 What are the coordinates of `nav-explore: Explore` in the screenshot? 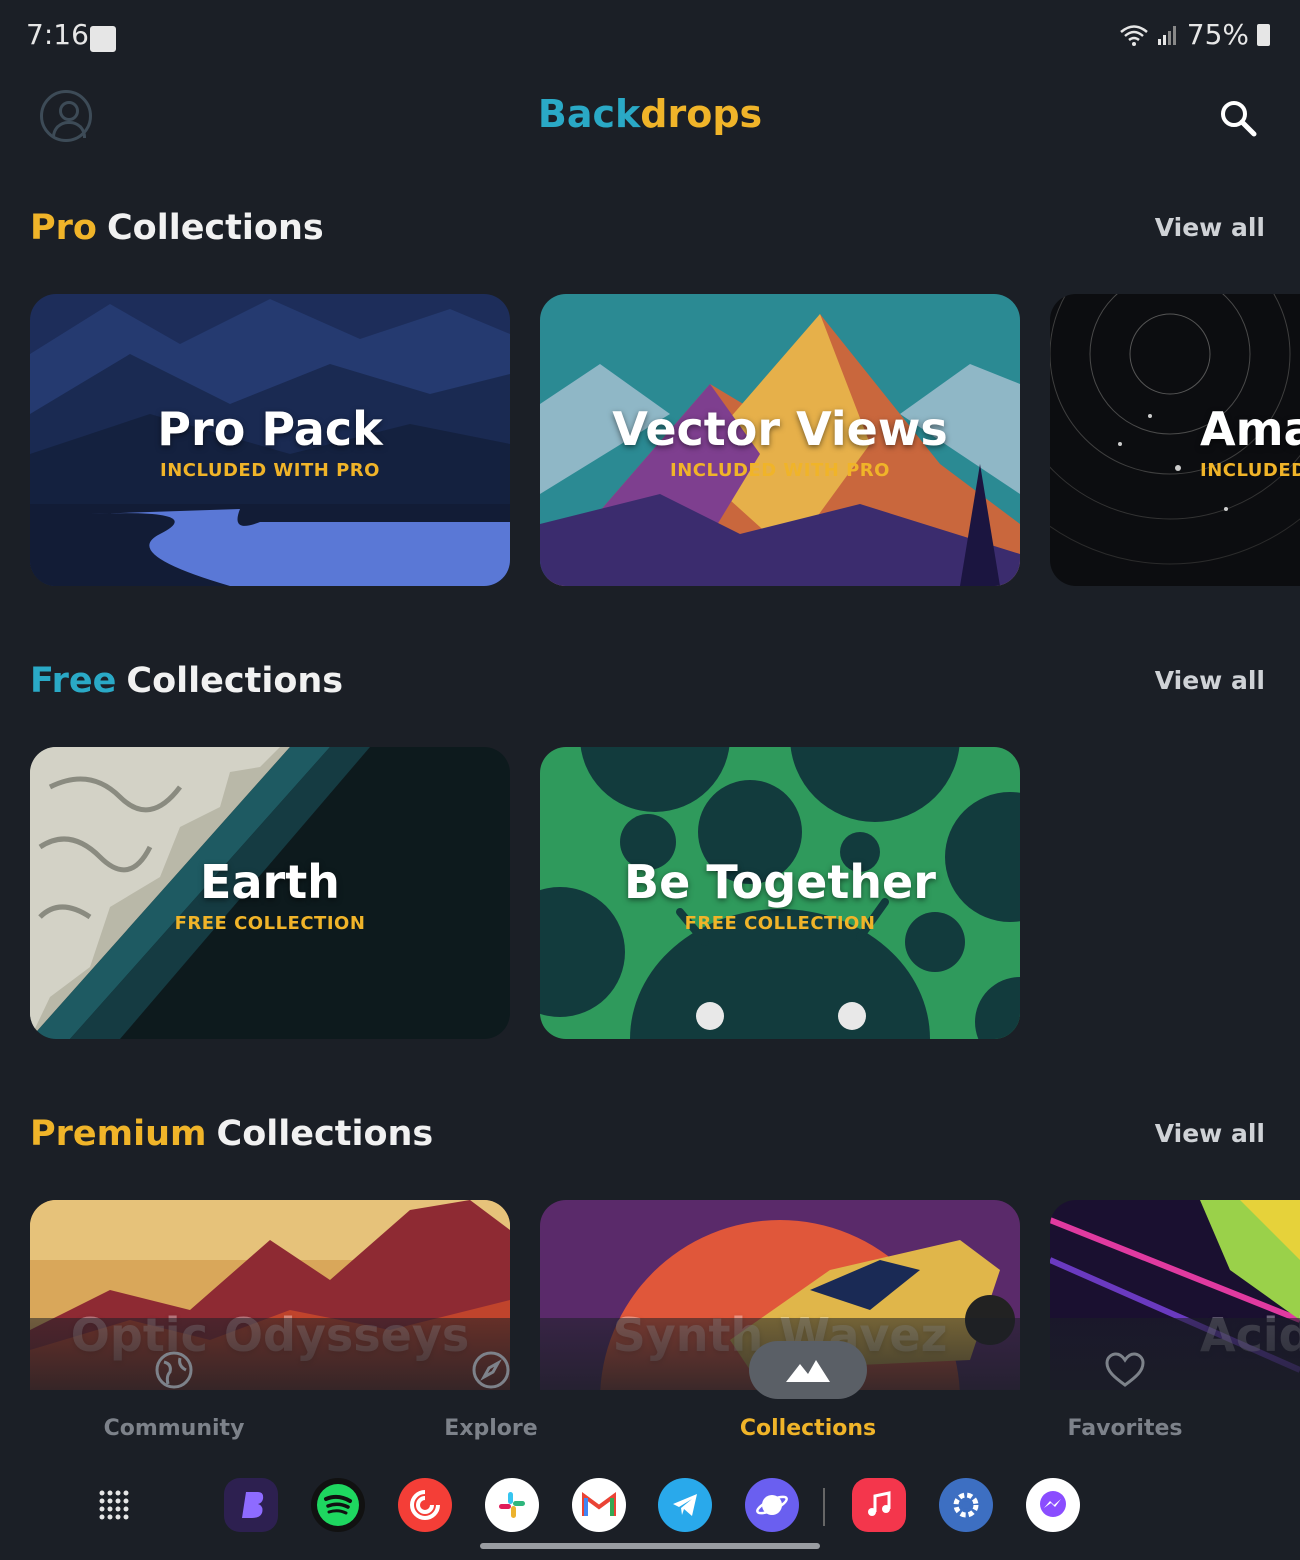 It's located at (491, 1390).